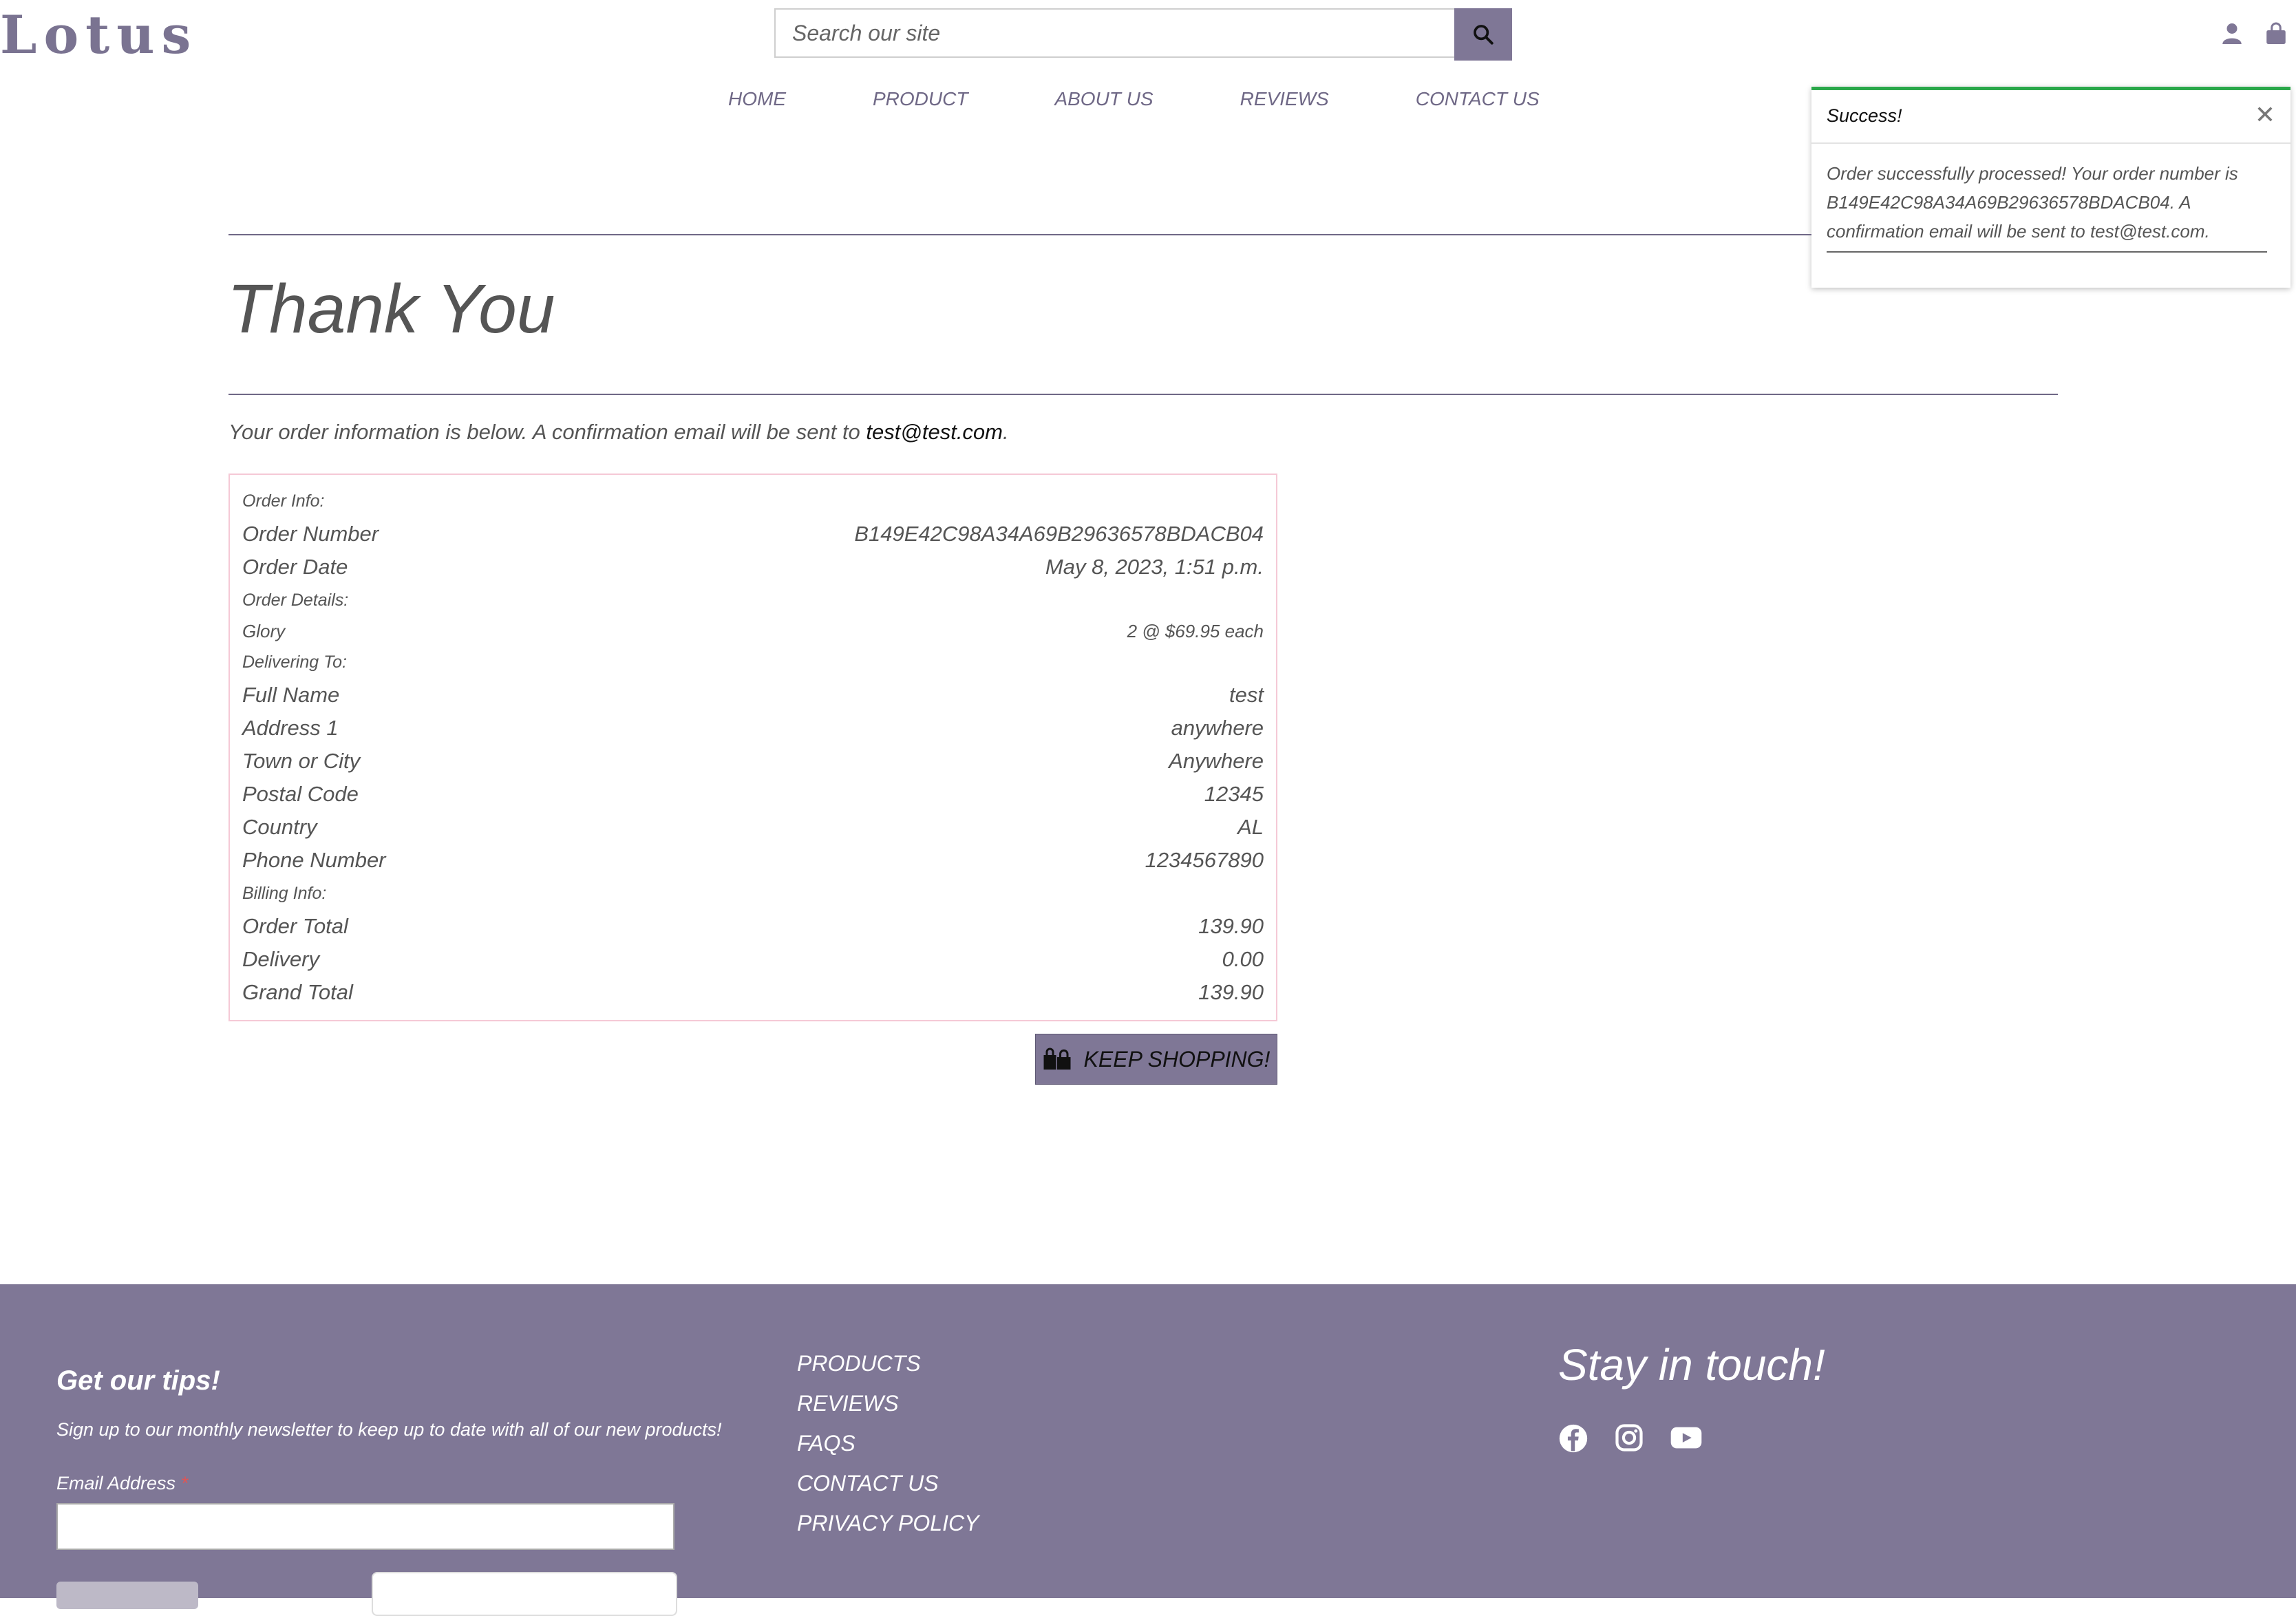  I want to click on order-total-label: Order Total, so click(295, 926).